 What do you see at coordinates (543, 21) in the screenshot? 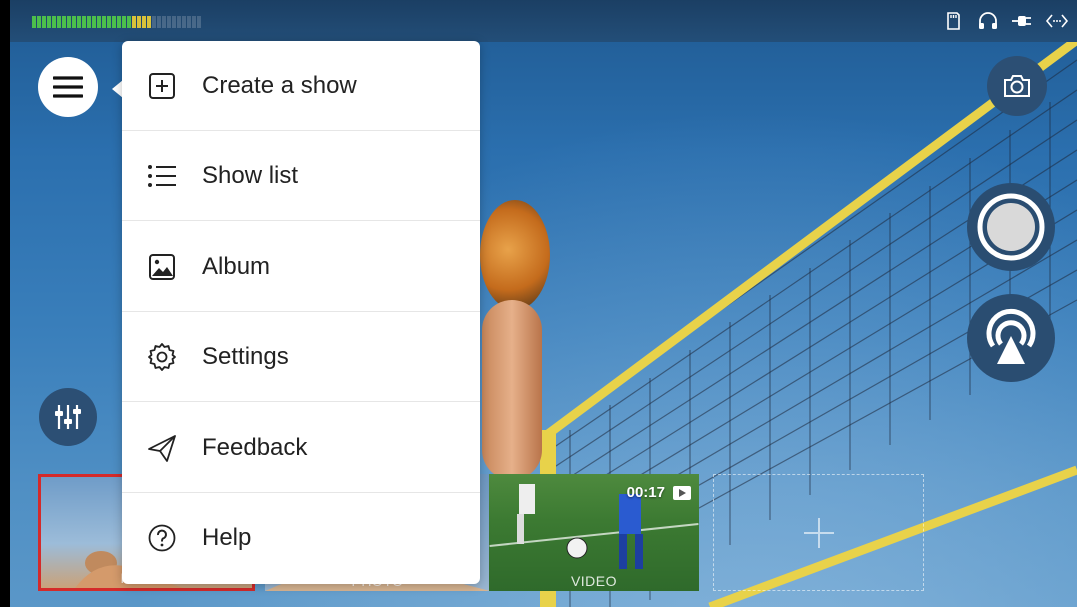
I see `status-bar` at bounding box center [543, 21].